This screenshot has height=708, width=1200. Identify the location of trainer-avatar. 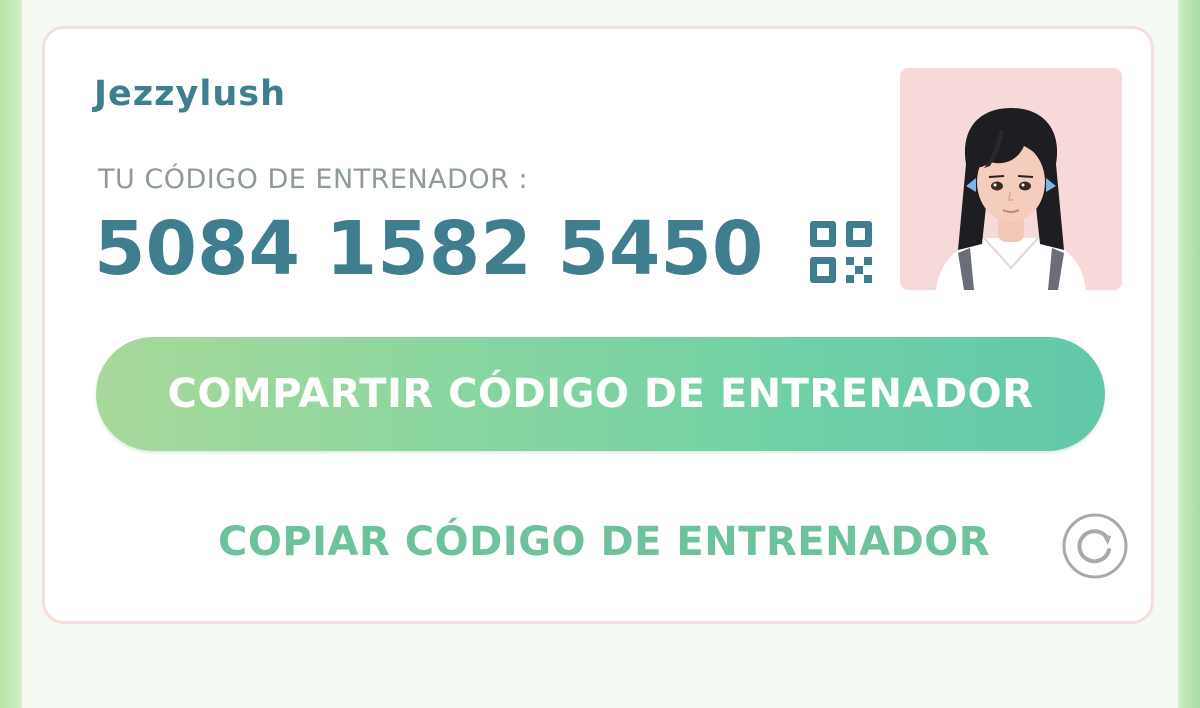
(1011, 179).